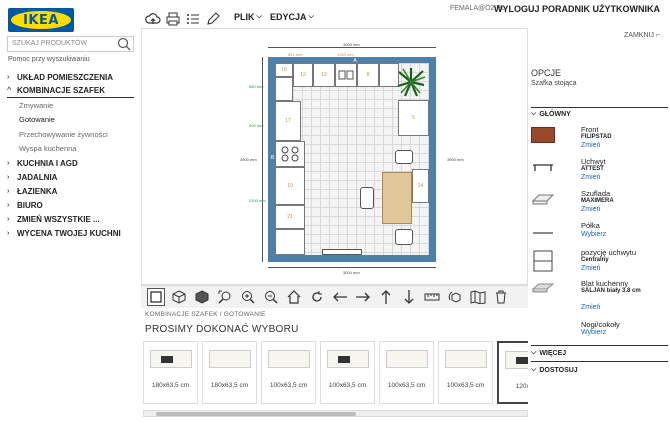 The height and width of the screenshot is (436, 670). Describe the element at coordinates (193, 19) in the screenshot. I see `list-icon` at that location.